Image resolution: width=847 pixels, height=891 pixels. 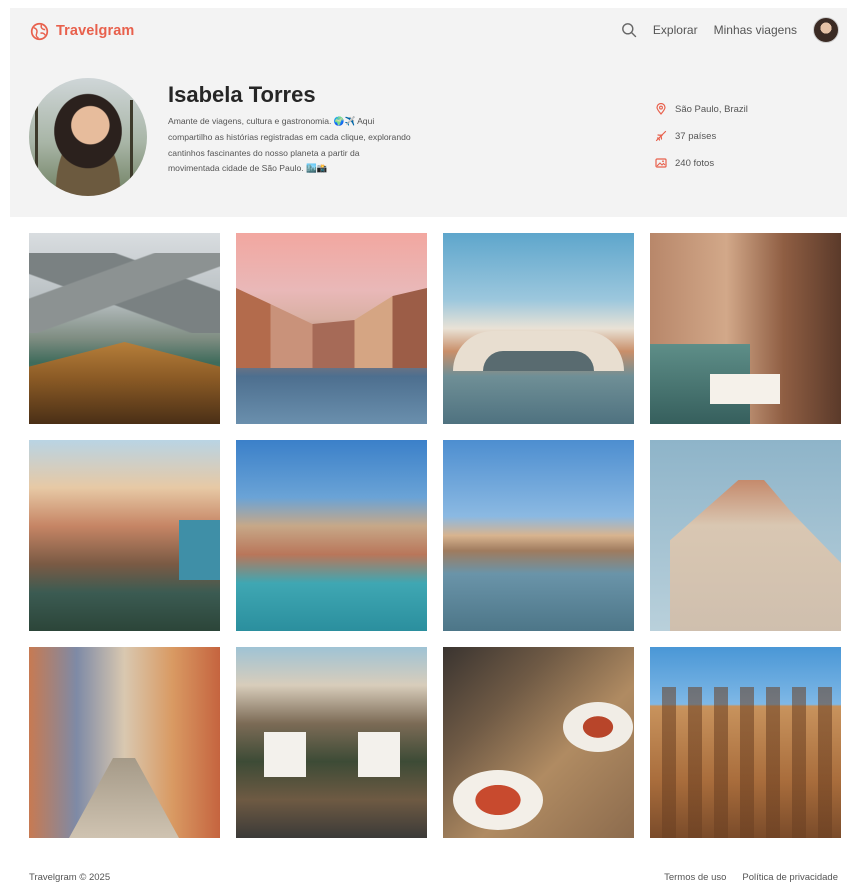 I want to click on footer-copyright: Travelgram © 2025, so click(x=70, y=877).